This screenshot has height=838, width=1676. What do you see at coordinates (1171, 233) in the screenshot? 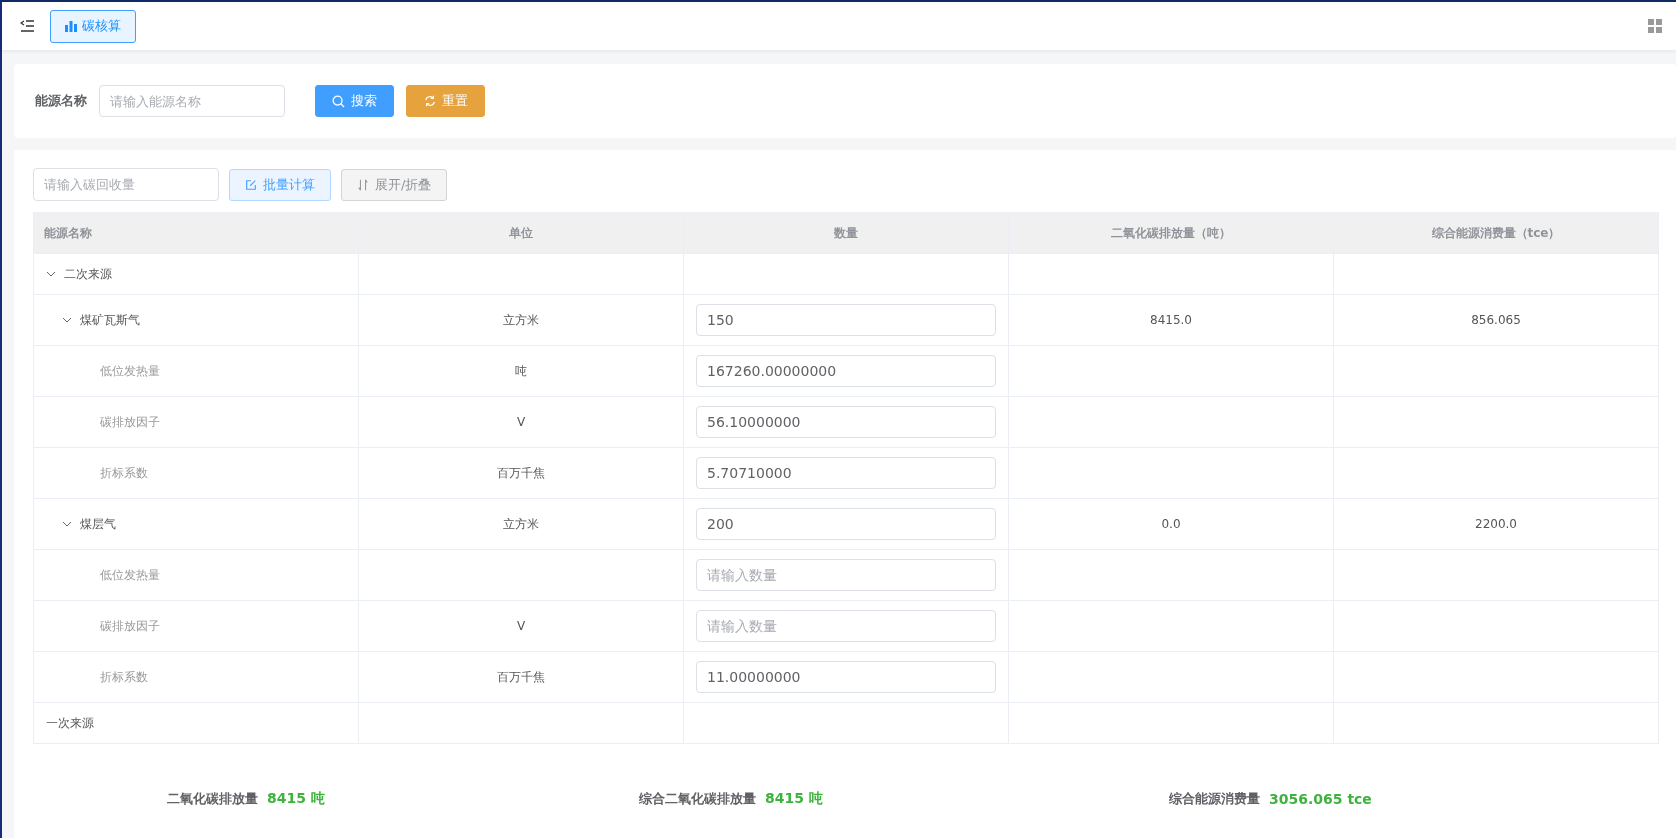
I see `column-header: 二氧化碳排放量（吨）` at bounding box center [1171, 233].